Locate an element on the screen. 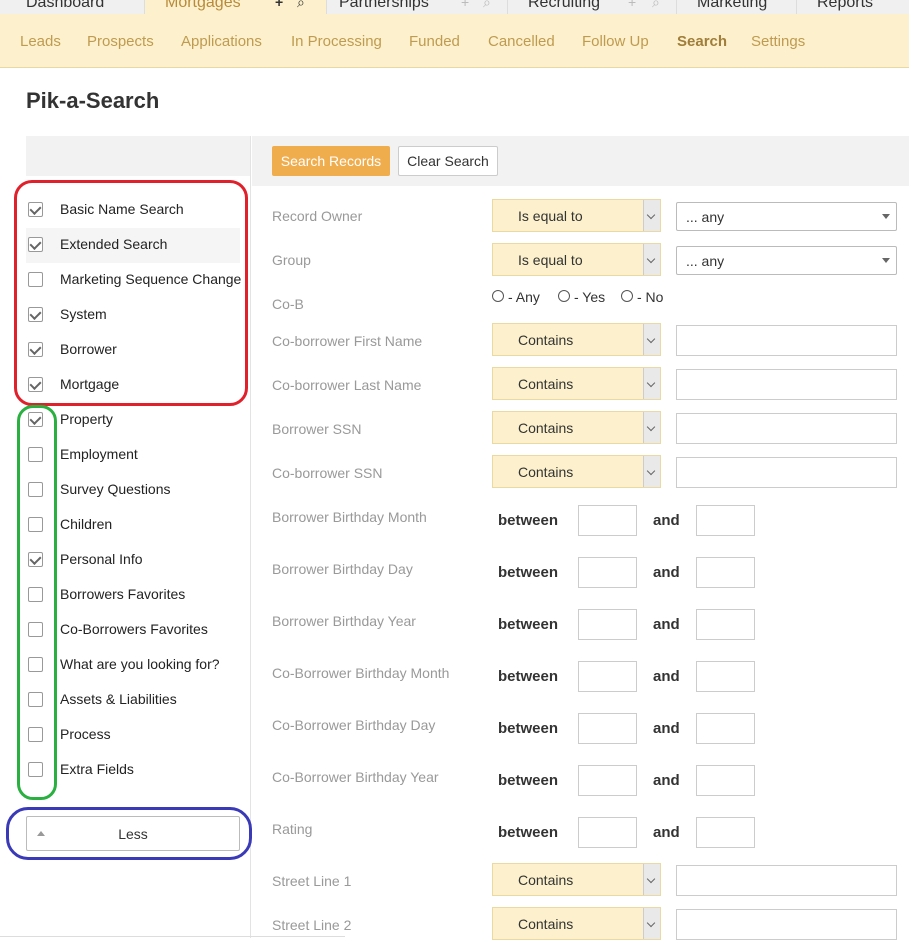 The image size is (909, 940). section-checkbox-row: Borrower is located at coordinates (133, 350).